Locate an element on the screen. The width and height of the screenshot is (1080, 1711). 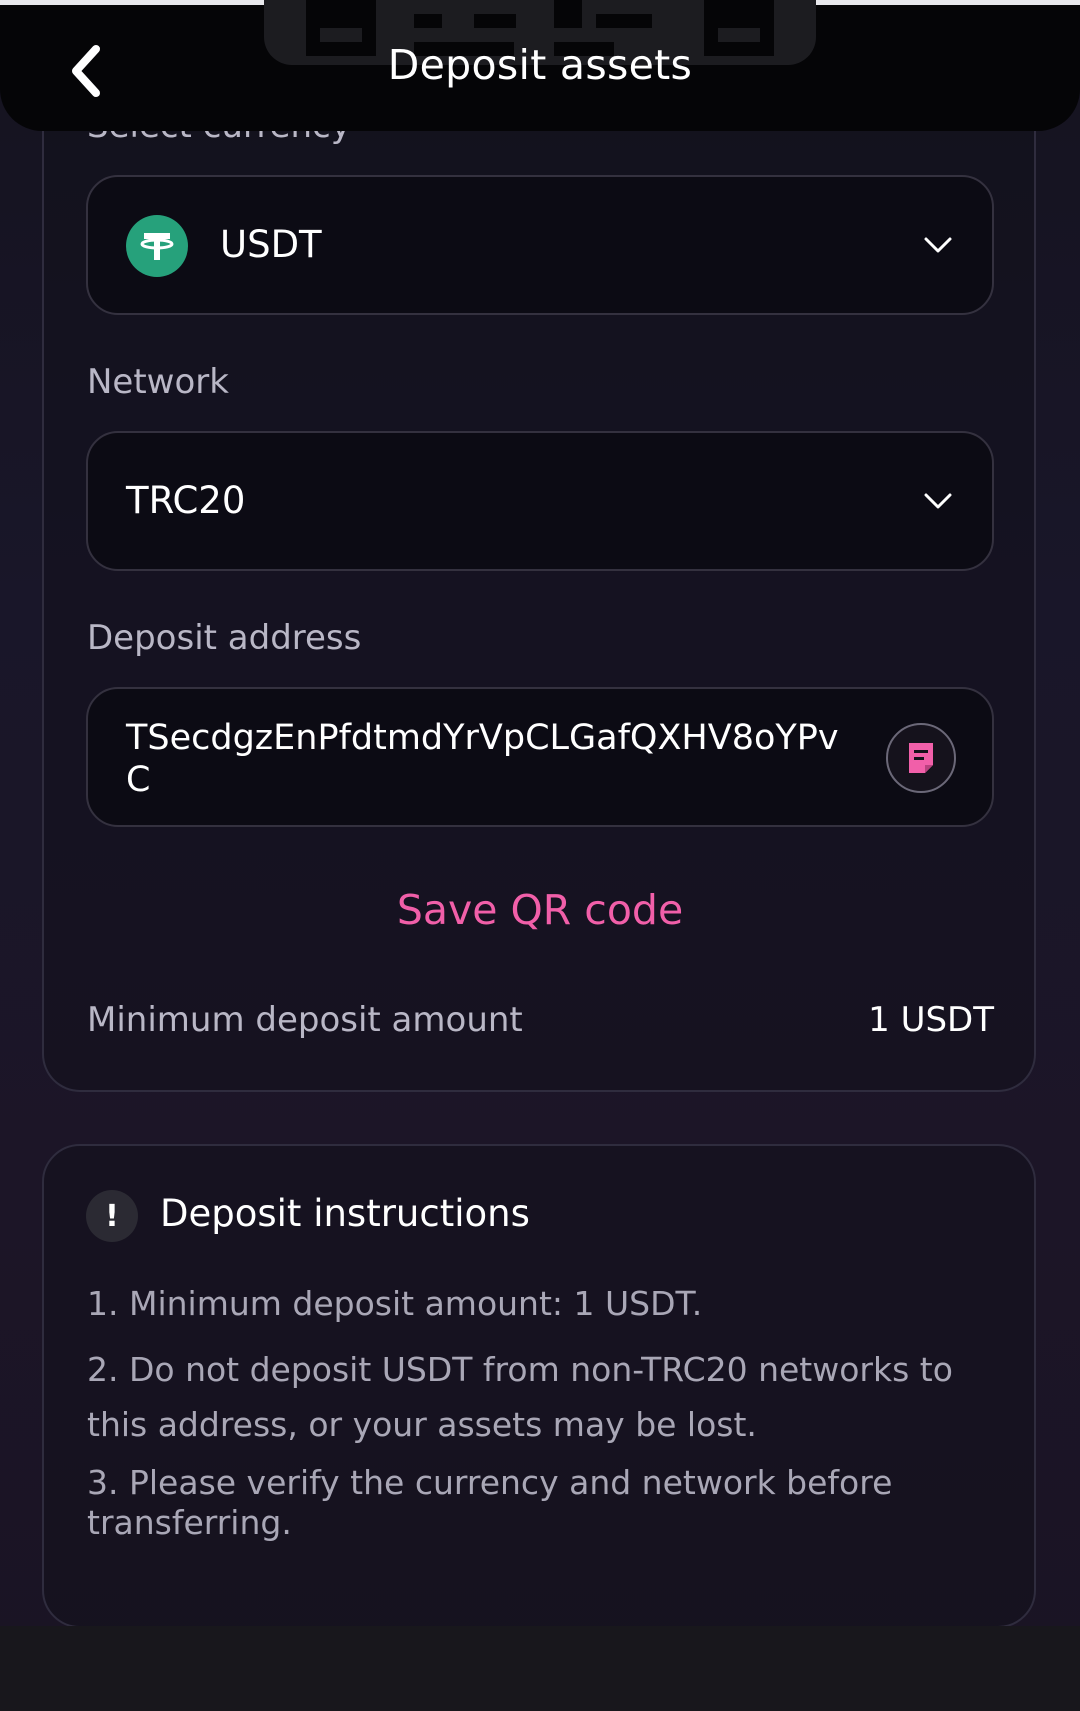
copy-icon is located at coordinates (921, 758).